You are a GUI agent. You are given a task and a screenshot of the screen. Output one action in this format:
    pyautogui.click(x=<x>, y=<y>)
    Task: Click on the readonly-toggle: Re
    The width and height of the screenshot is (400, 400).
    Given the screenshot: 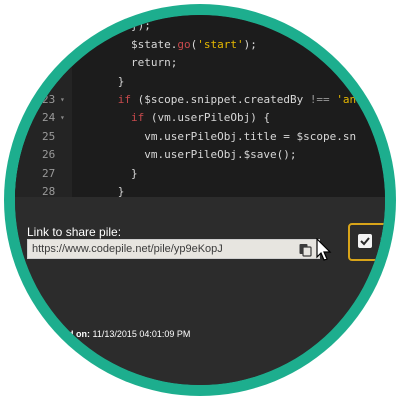 What is the action you would take?
    pyautogui.click(x=366, y=242)
    